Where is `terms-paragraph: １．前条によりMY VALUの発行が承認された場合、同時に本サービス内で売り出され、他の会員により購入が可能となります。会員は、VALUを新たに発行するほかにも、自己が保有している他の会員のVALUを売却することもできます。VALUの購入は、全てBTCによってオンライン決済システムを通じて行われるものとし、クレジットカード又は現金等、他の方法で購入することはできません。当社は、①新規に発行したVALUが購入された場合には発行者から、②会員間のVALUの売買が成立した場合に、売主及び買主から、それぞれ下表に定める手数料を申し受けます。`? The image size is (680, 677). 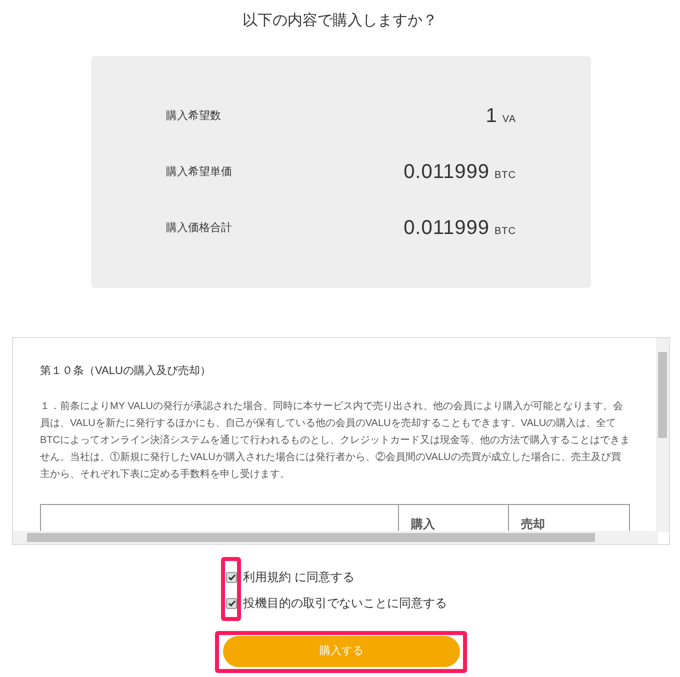 terms-paragraph: １．前条によりMY VALUの発行が承認された場合、同時に本サービス内で売り出され、他の会員により購入が可能となります。会員は、VALUを新たに発行するほかにも、自己が保有している他の会員のVALUを売却することもできます。VALUの購入は、全てBTCによってオンライン決済システムを通じて行われるものとし、クレジットカード又は現金等、他の方法で購入することはできません。当社は、①新規に発行したVALUが購入された場合には発行者から、②会員間のVALUの売買が成立した場合に、売主及び買主から、それぞれ下表に定める手数料を申し受けます。 is located at coordinates (335, 441).